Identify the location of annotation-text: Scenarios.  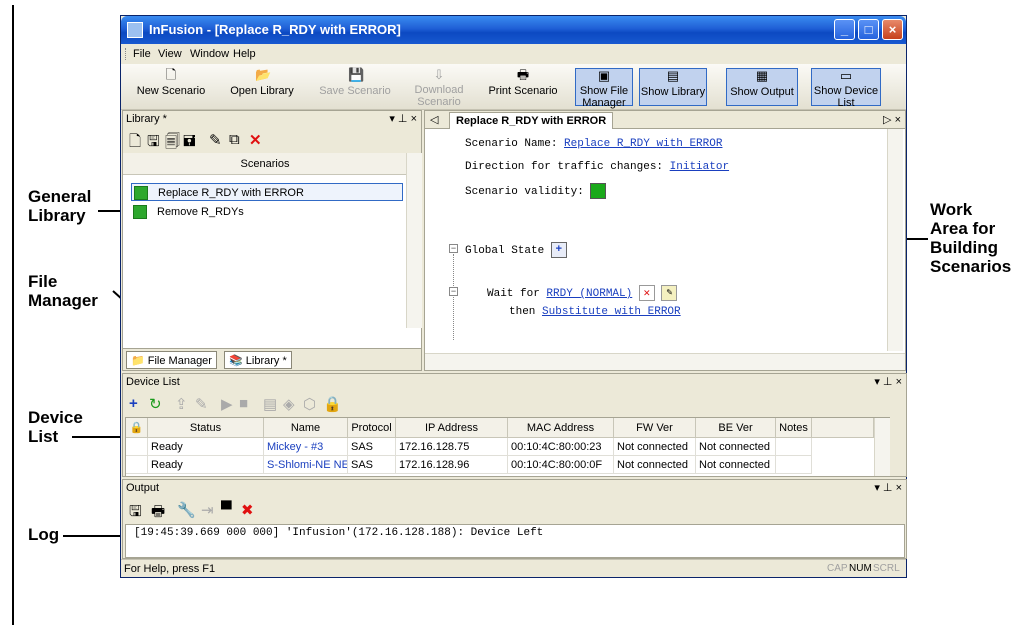
(971, 266).